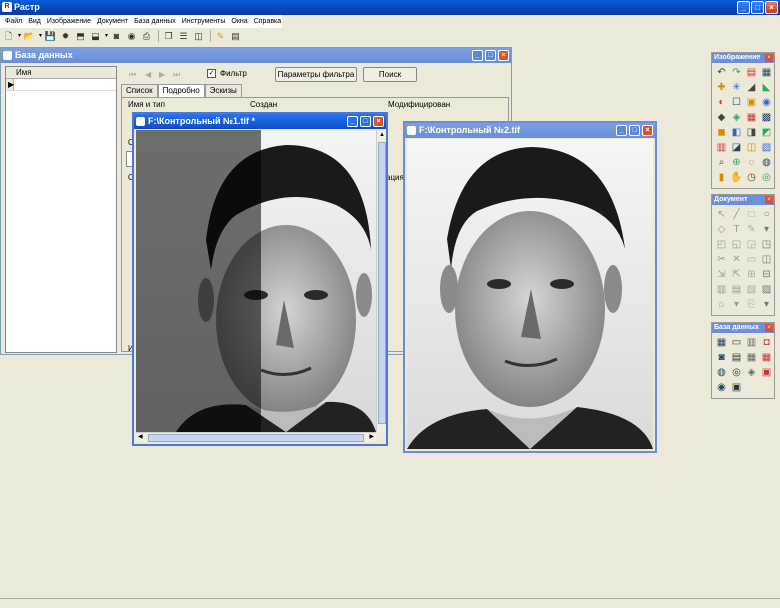 The height and width of the screenshot is (608, 780). Describe the element at coordinates (766, 342) in the screenshot. I see `tool-icon: ◘` at that location.